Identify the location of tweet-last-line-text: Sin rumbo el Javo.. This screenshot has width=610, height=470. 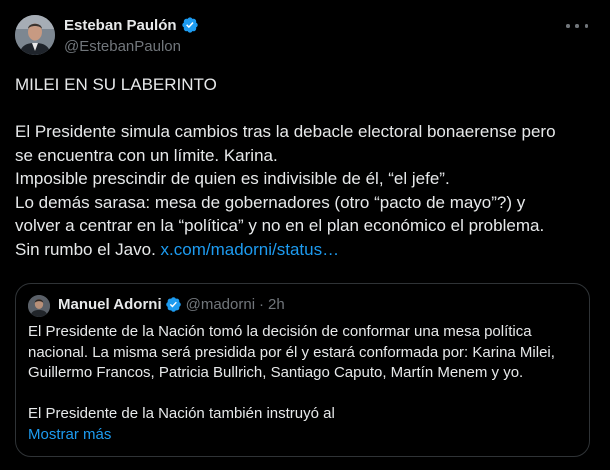
(85, 249).